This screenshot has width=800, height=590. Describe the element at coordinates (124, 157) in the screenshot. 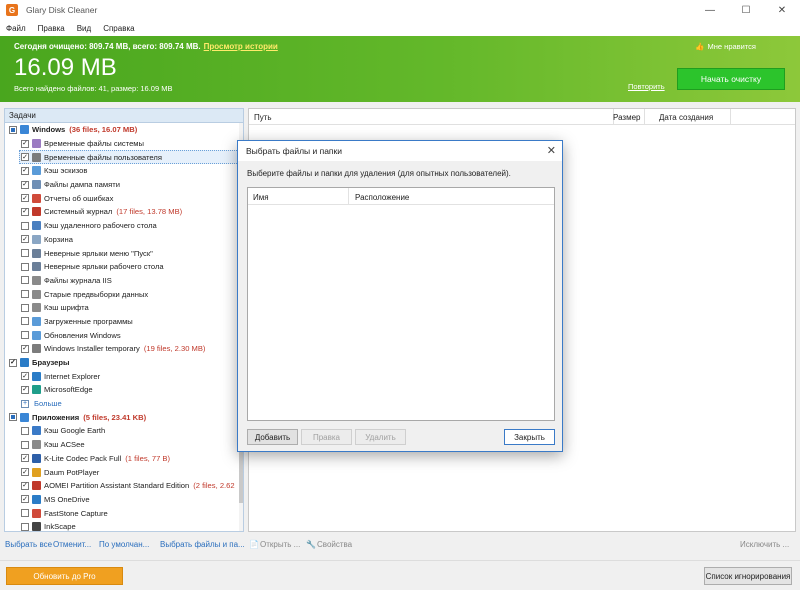

I see `task-item-row: ✓ Временные файлы пользователя` at that location.